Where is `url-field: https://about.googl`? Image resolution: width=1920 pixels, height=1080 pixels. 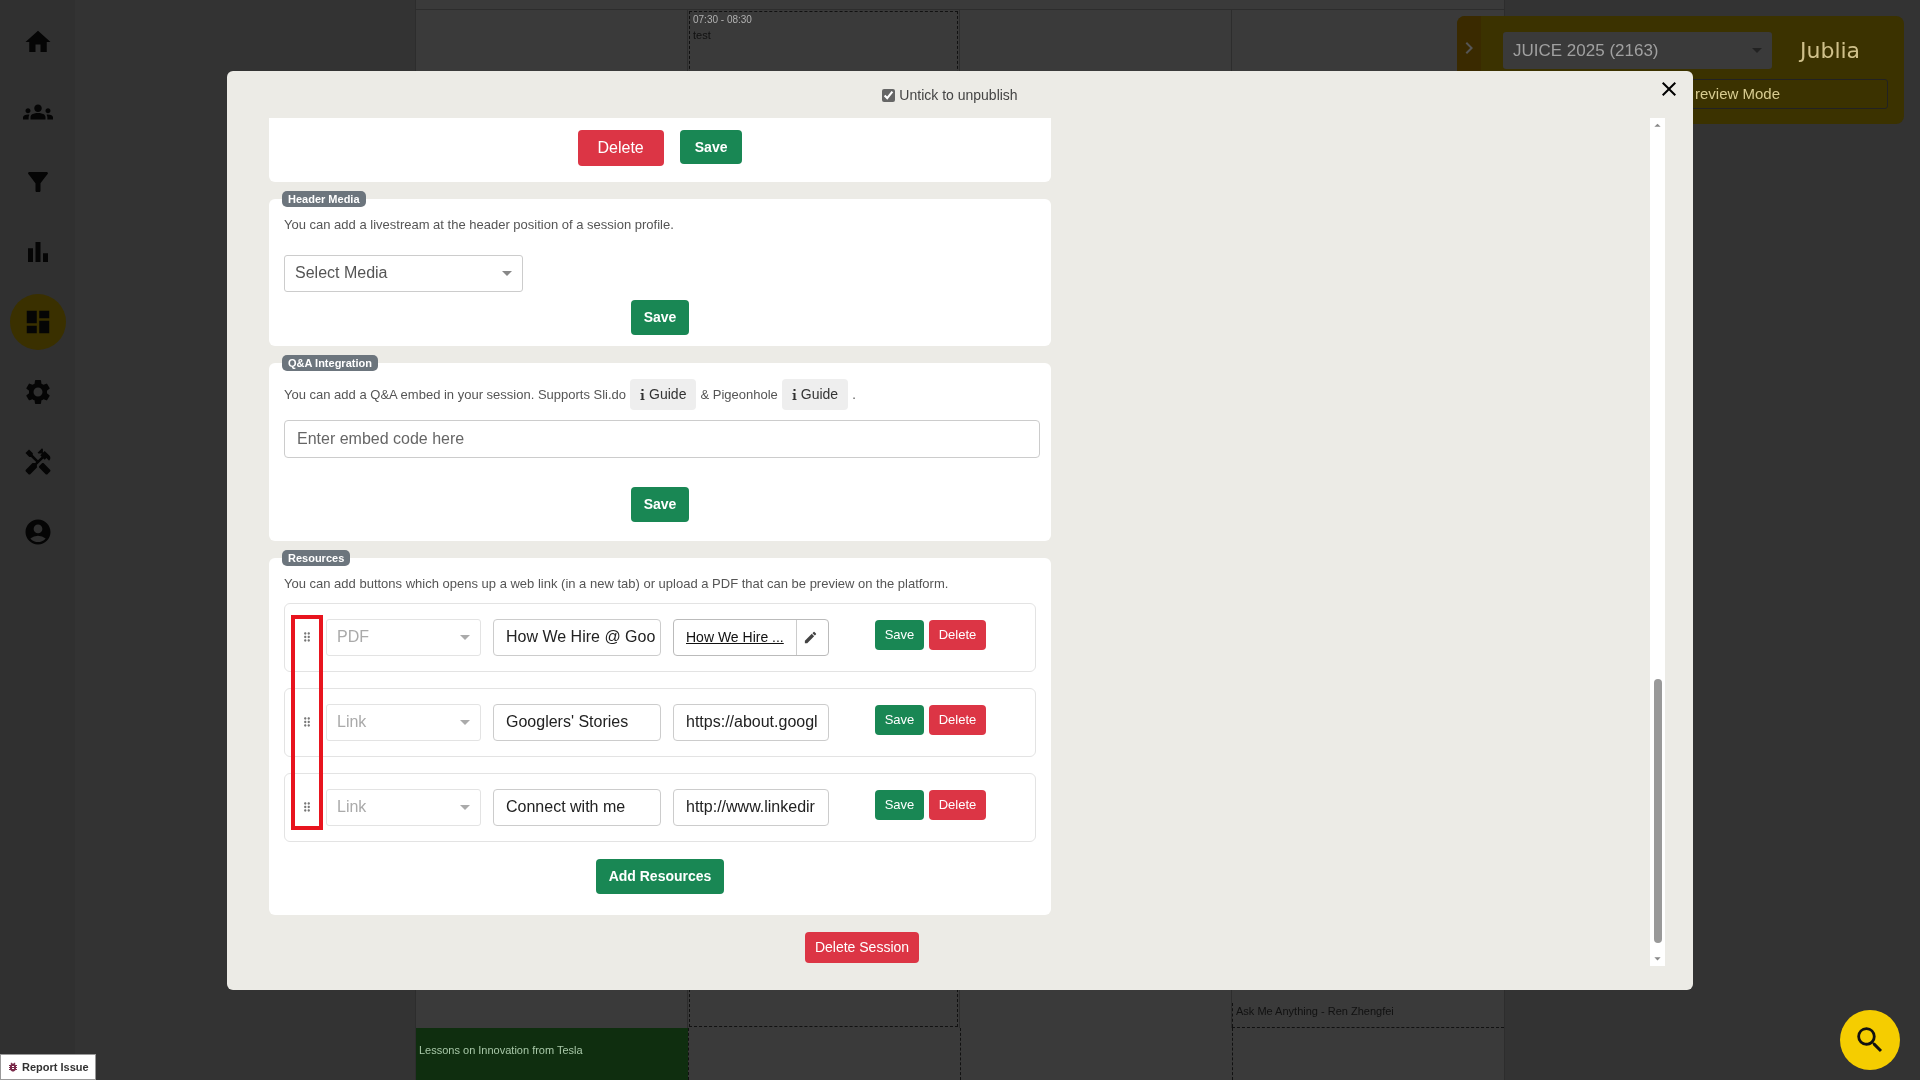
url-field: https://about.googl is located at coordinates (751, 722).